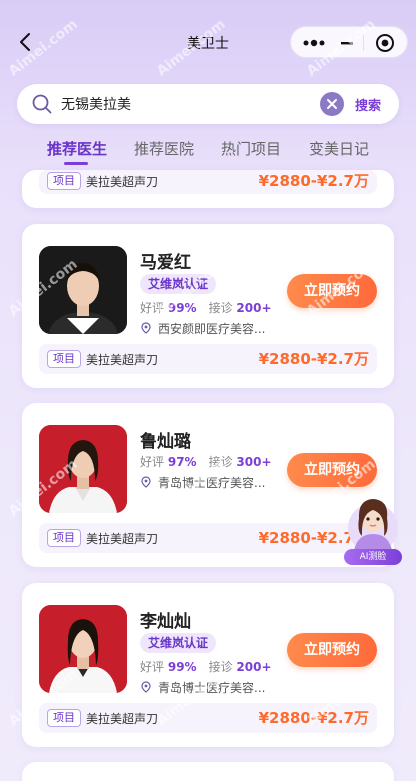 This screenshot has width=416, height=781. What do you see at coordinates (186, 104) in the screenshot?
I see `search-input` at bounding box center [186, 104].